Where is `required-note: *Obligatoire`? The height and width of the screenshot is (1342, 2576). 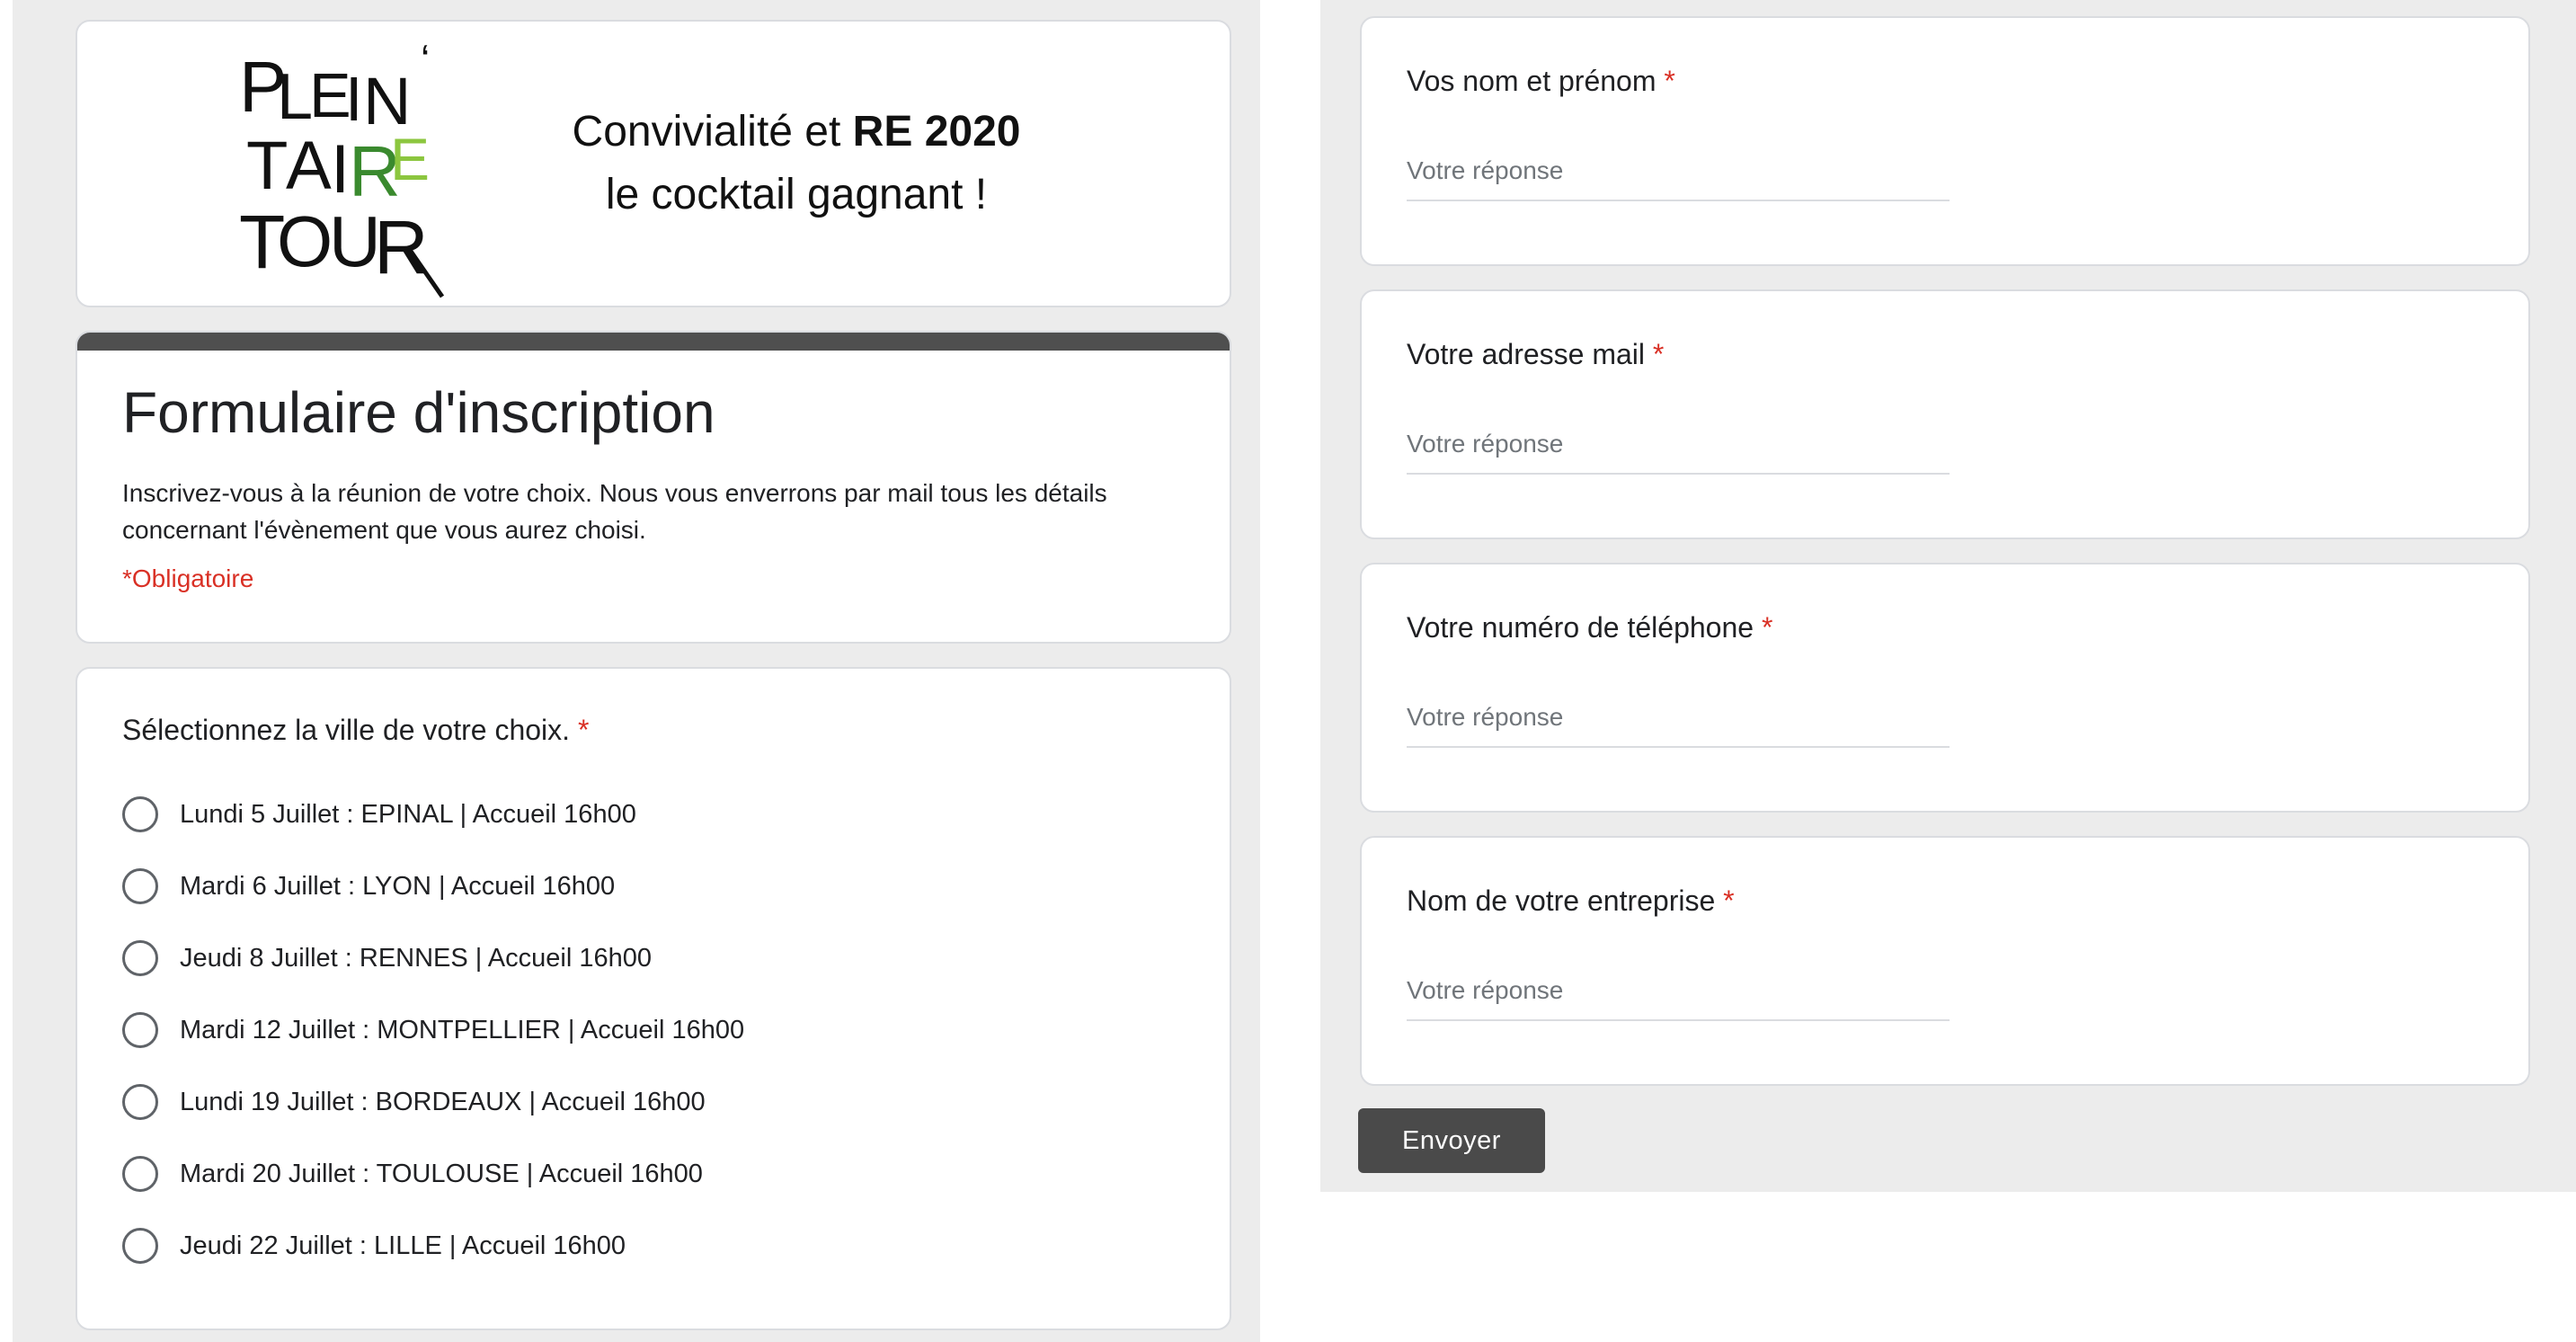 required-note: *Obligatoire is located at coordinates (188, 578).